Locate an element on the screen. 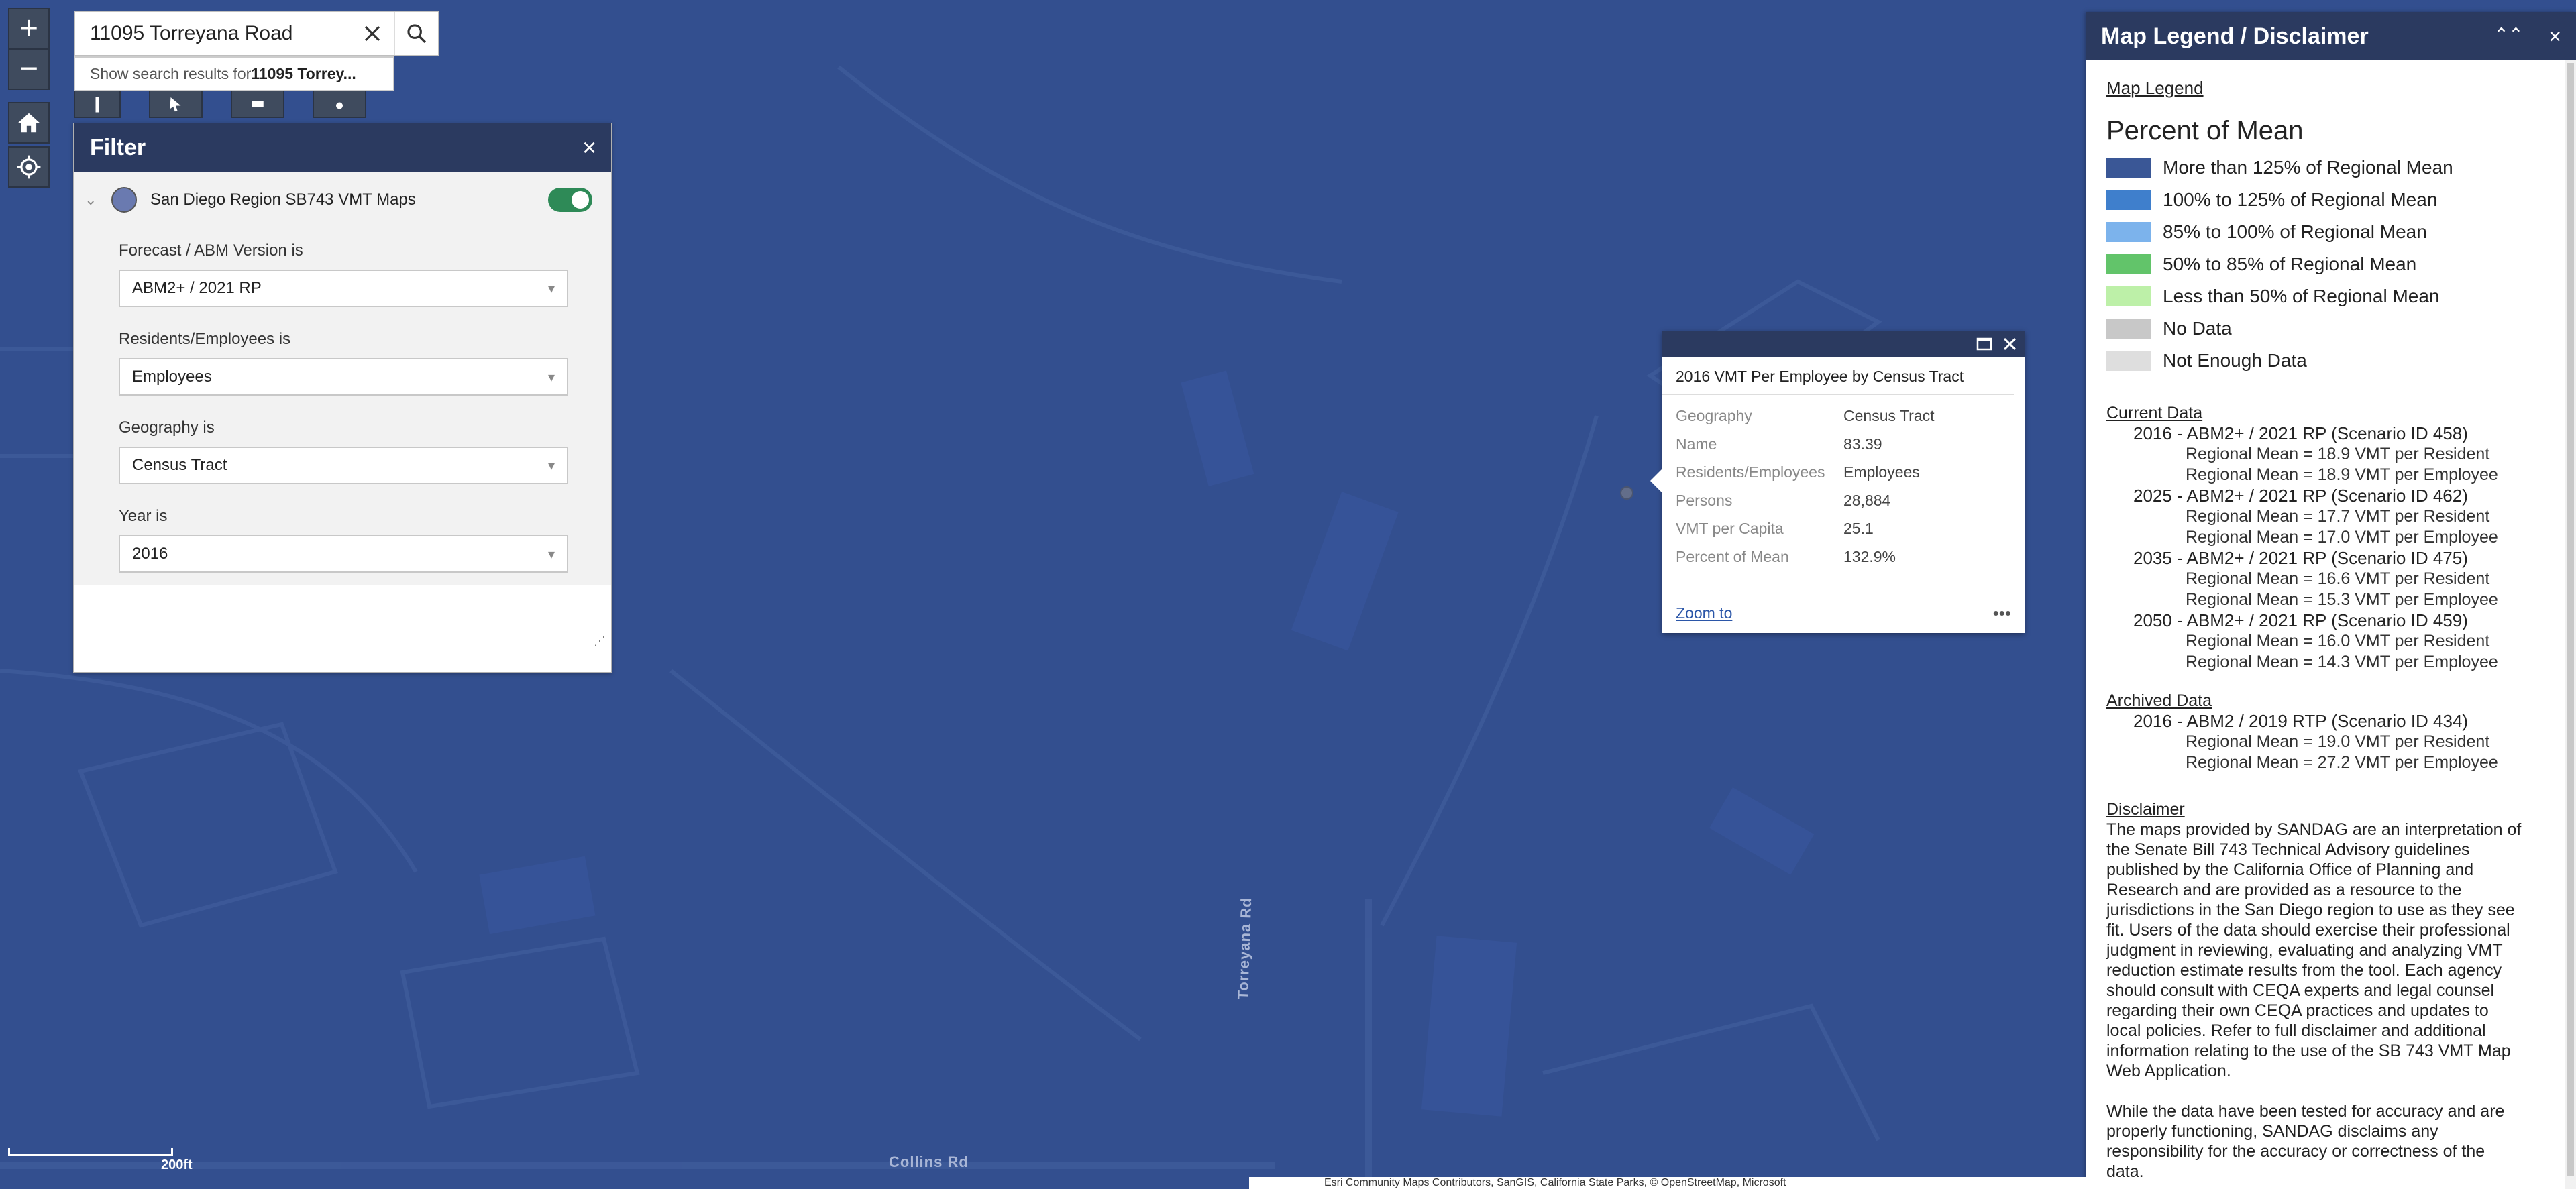 The image size is (2576, 1189). legend-item-label: 100% to 125% of Regional Mean is located at coordinates (2300, 199).